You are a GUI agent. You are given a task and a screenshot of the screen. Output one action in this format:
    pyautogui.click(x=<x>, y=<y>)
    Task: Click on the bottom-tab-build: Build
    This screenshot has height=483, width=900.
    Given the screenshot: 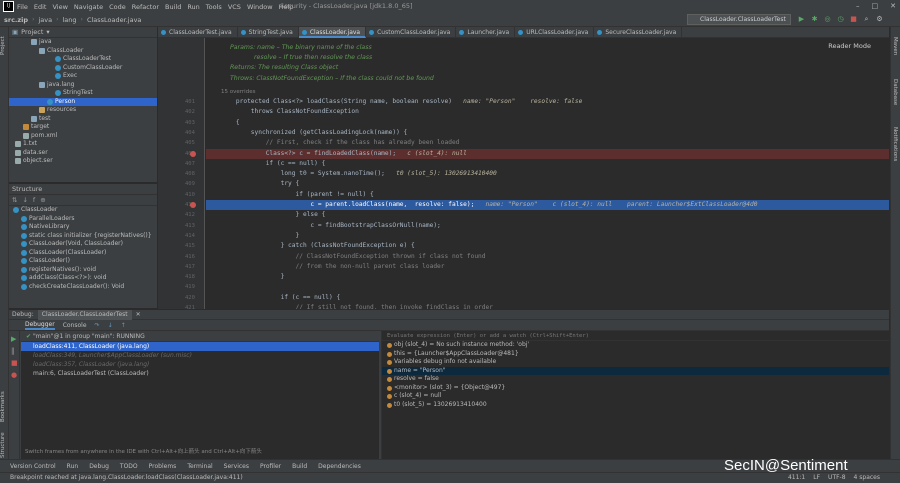 What is the action you would take?
    pyautogui.click(x=299, y=466)
    